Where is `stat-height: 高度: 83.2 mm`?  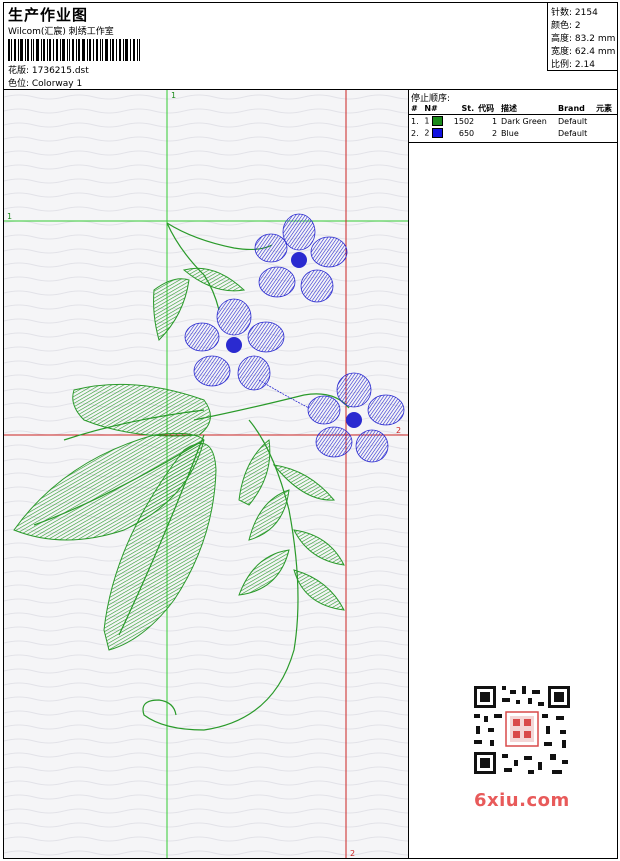
stat-height: 高度: 83.2 mm is located at coordinates (583, 39).